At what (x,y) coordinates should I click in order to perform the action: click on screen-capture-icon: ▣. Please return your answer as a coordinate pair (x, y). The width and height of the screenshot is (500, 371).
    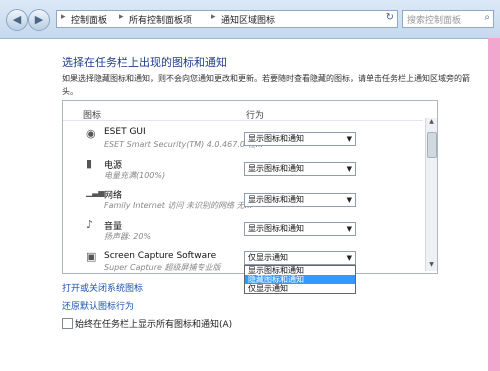
    Looking at the image, I should click on (91, 256).